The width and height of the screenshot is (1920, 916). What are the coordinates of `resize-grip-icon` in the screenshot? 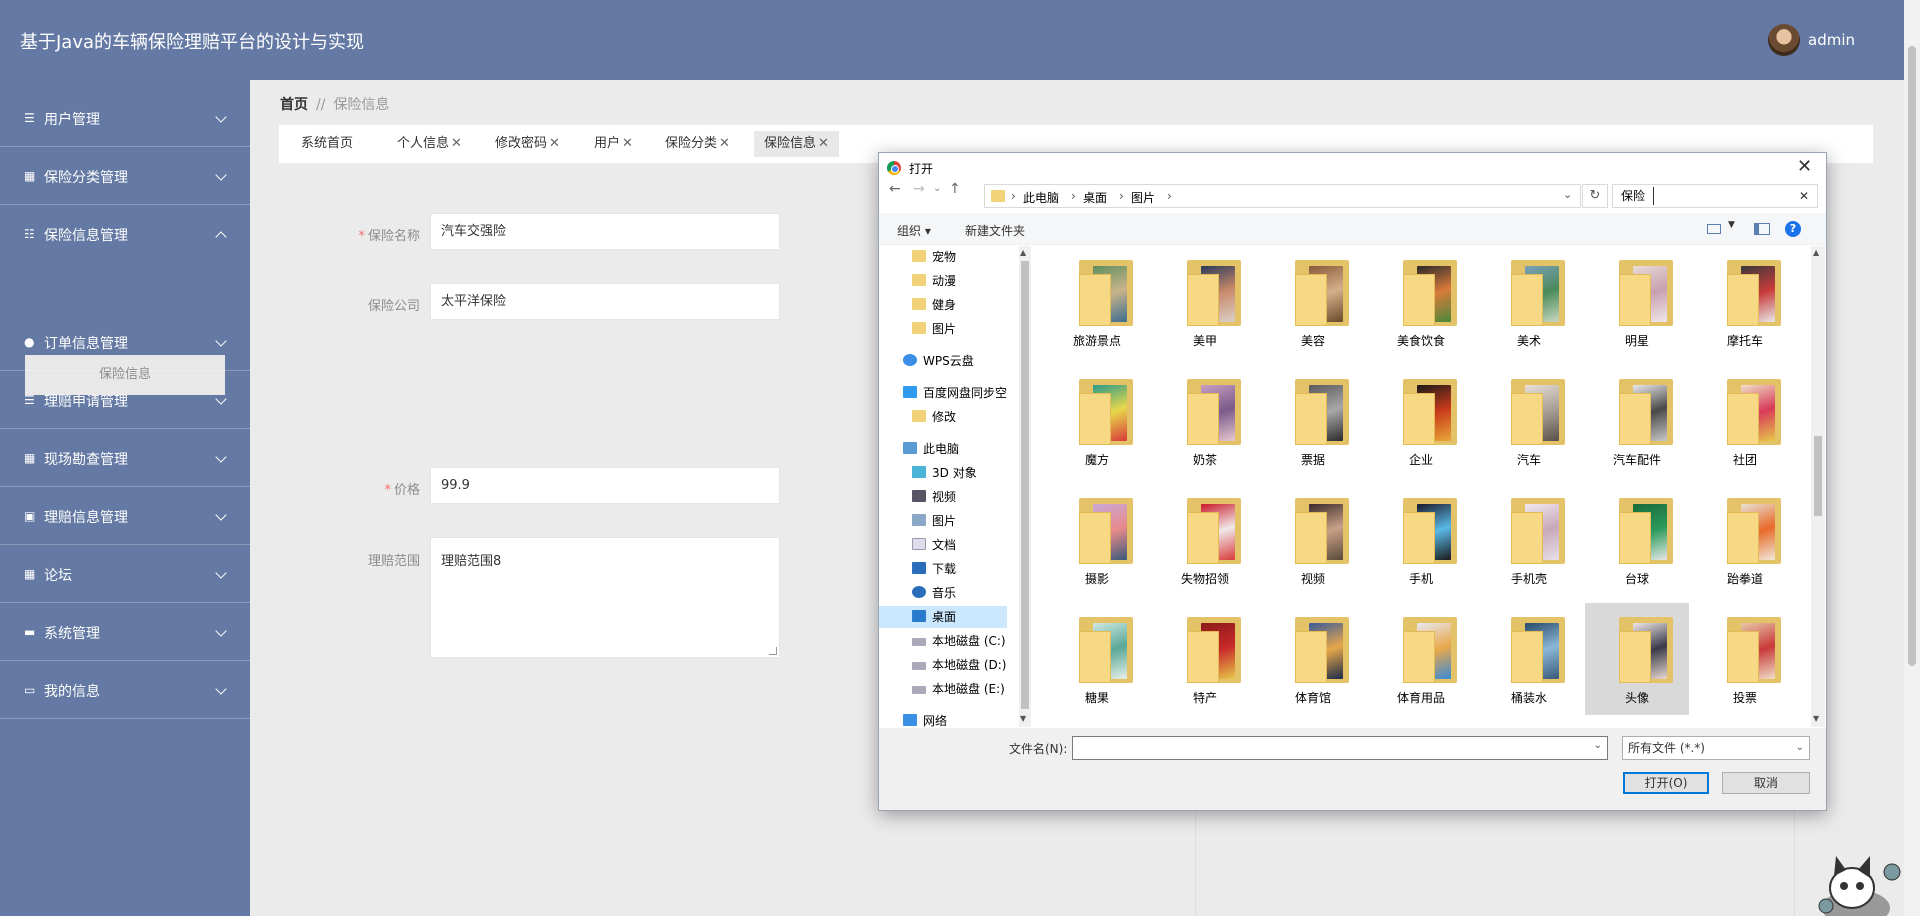 It's located at (773, 651).